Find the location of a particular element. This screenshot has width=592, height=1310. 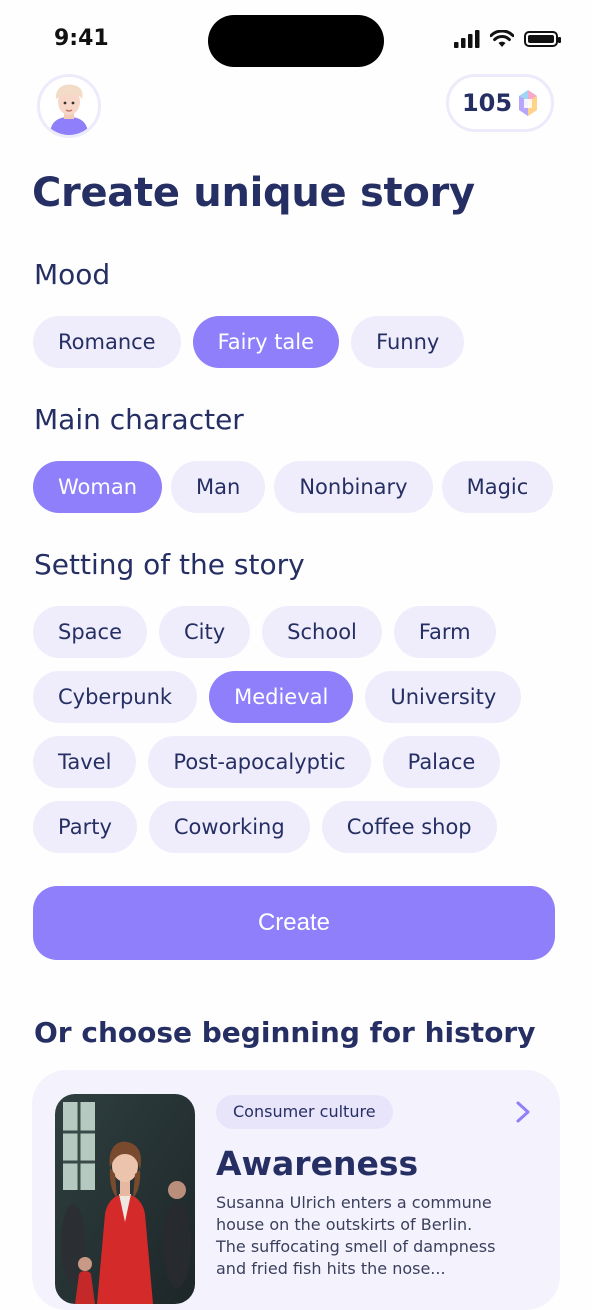

setting-chip-cyberpunk: Cyberpunk is located at coordinates (115, 697).